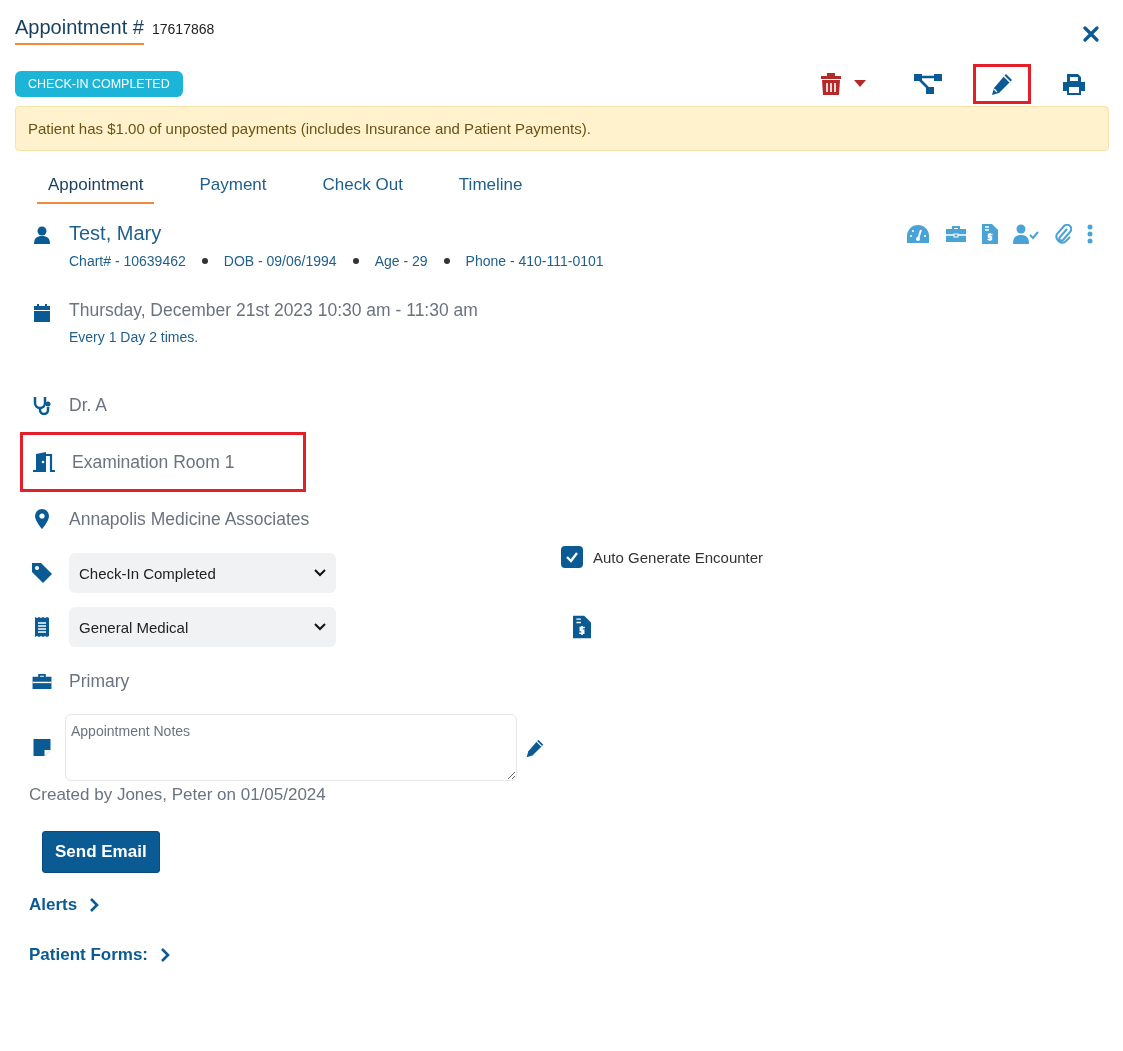 This screenshot has width=1123, height=1051. What do you see at coordinates (562, 128) in the screenshot?
I see `payment-alert: Patient has $1.00 of unposted payments (includes Insurance and Patient Payments).` at bounding box center [562, 128].